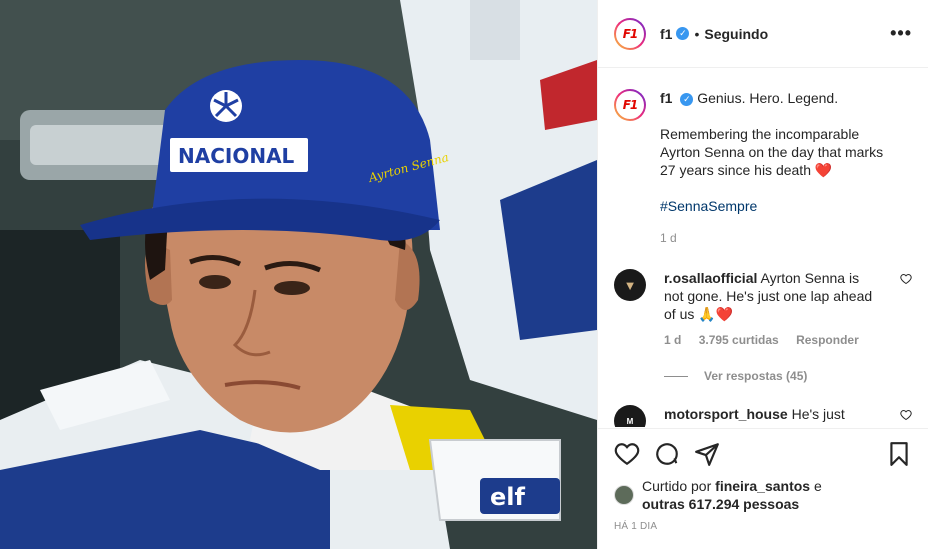 The image size is (928, 549). What do you see at coordinates (756, 376) in the screenshot?
I see `view-replies-label: Ver respostas (45)` at bounding box center [756, 376].